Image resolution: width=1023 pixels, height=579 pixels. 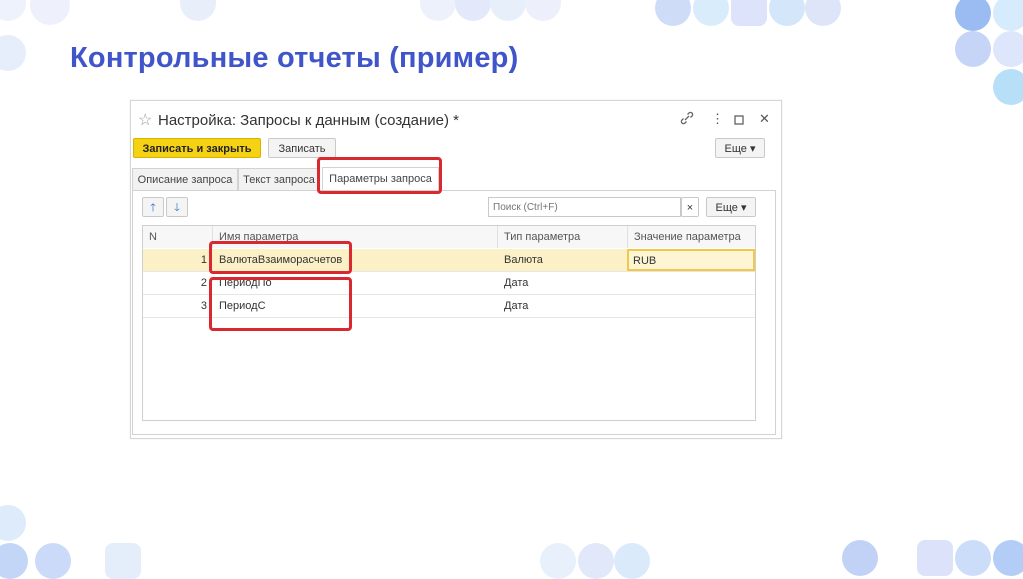 What do you see at coordinates (302, 148) in the screenshot?
I see `save-button: Записать` at bounding box center [302, 148].